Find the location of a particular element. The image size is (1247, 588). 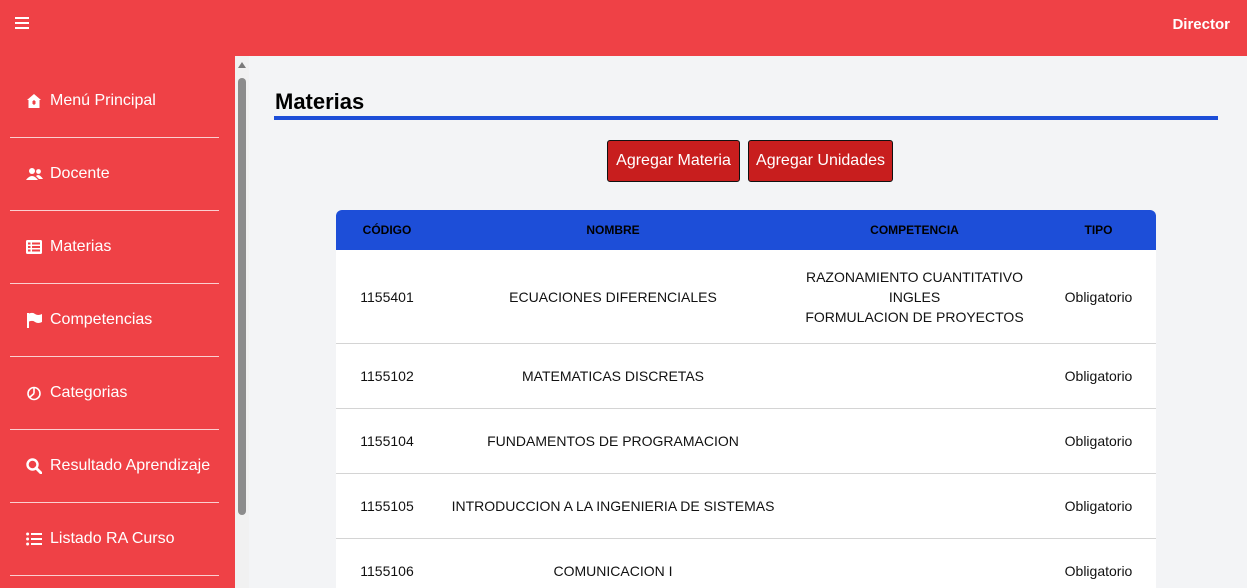

cell-nombre: MATEMATICAS DISCRETAS is located at coordinates (612, 376).